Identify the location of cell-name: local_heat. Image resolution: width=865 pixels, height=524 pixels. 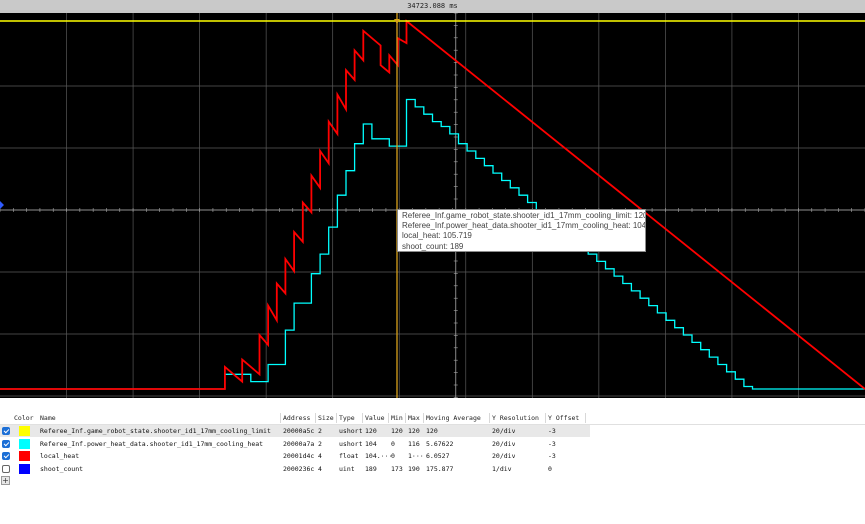
(60, 456).